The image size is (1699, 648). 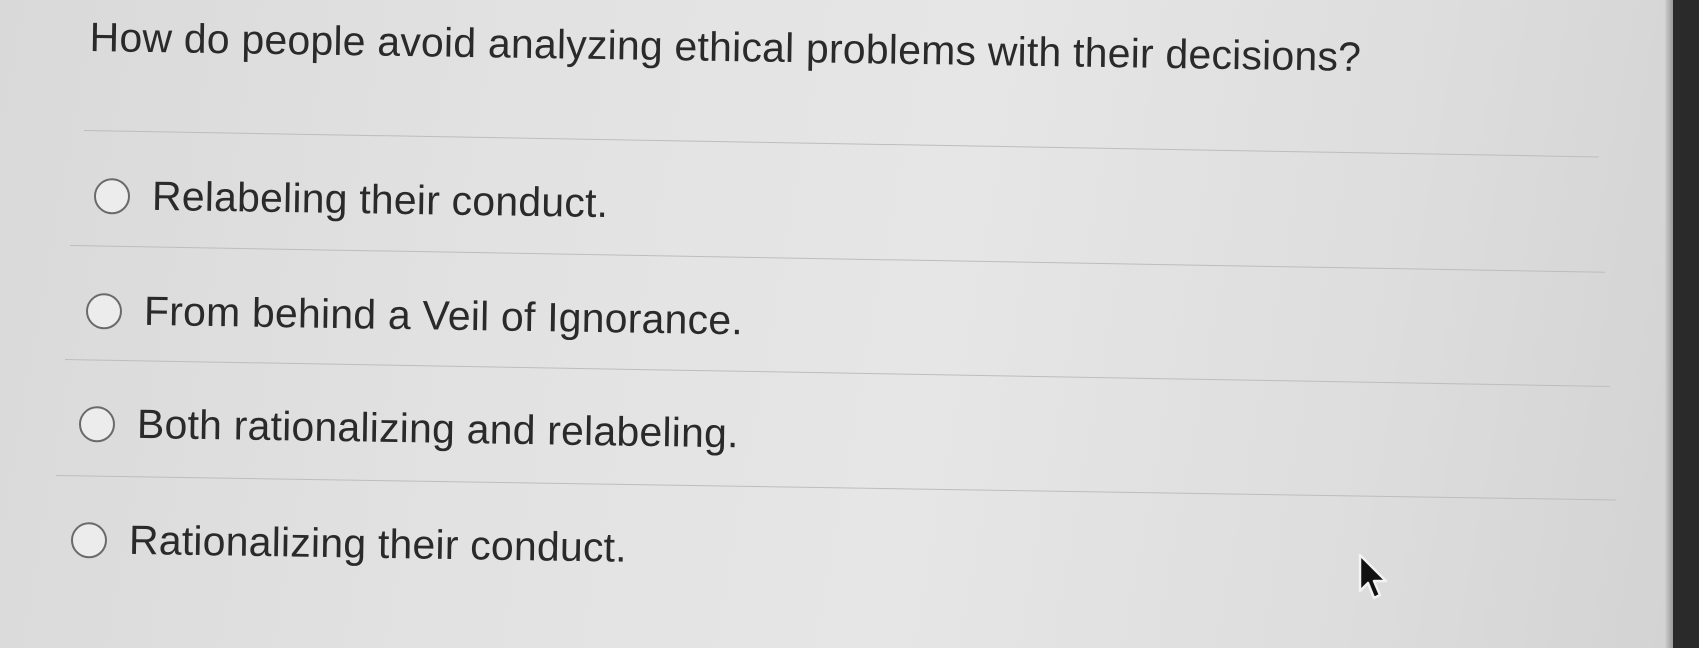 What do you see at coordinates (380, 199) in the screenshot?
I see `answer-option-label: Relabeling their conduct.` at bounding box center [380, 199].